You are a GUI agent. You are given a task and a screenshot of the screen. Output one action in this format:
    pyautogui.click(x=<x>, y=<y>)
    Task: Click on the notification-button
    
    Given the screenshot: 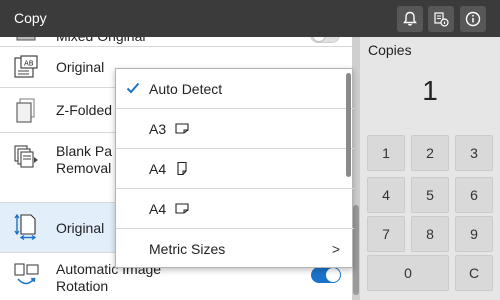 What is the action you would take?
    pyautogui.click(x=410, y=19)
    